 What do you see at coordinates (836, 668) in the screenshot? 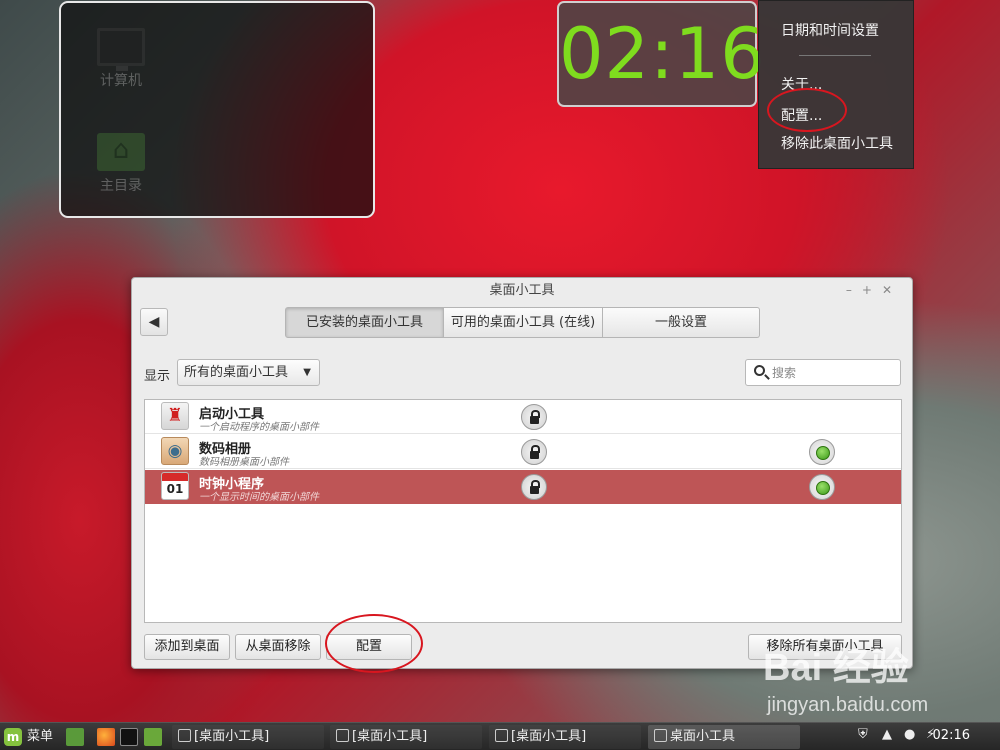
I see `watermark-brand: Bai 经验` at bounding box center [836, 668].